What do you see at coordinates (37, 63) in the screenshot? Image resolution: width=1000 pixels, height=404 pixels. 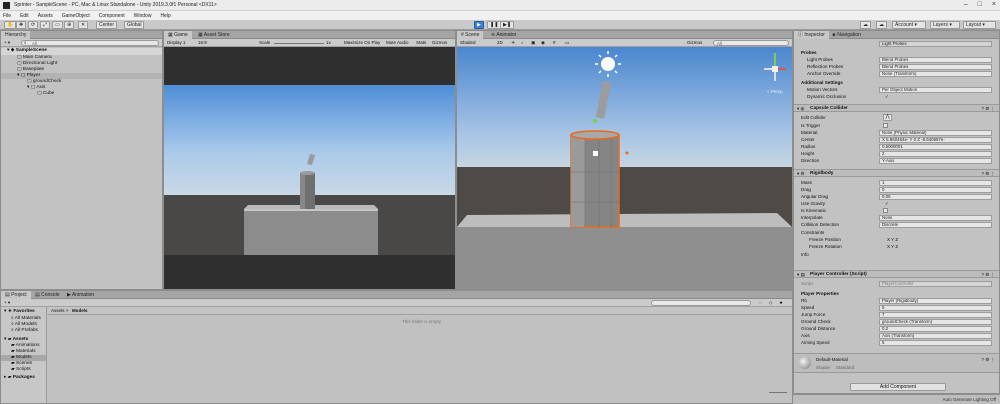 I see `hierarchy-item-directional-light: ▢ Directional Light` at bounding box center [37, 63].